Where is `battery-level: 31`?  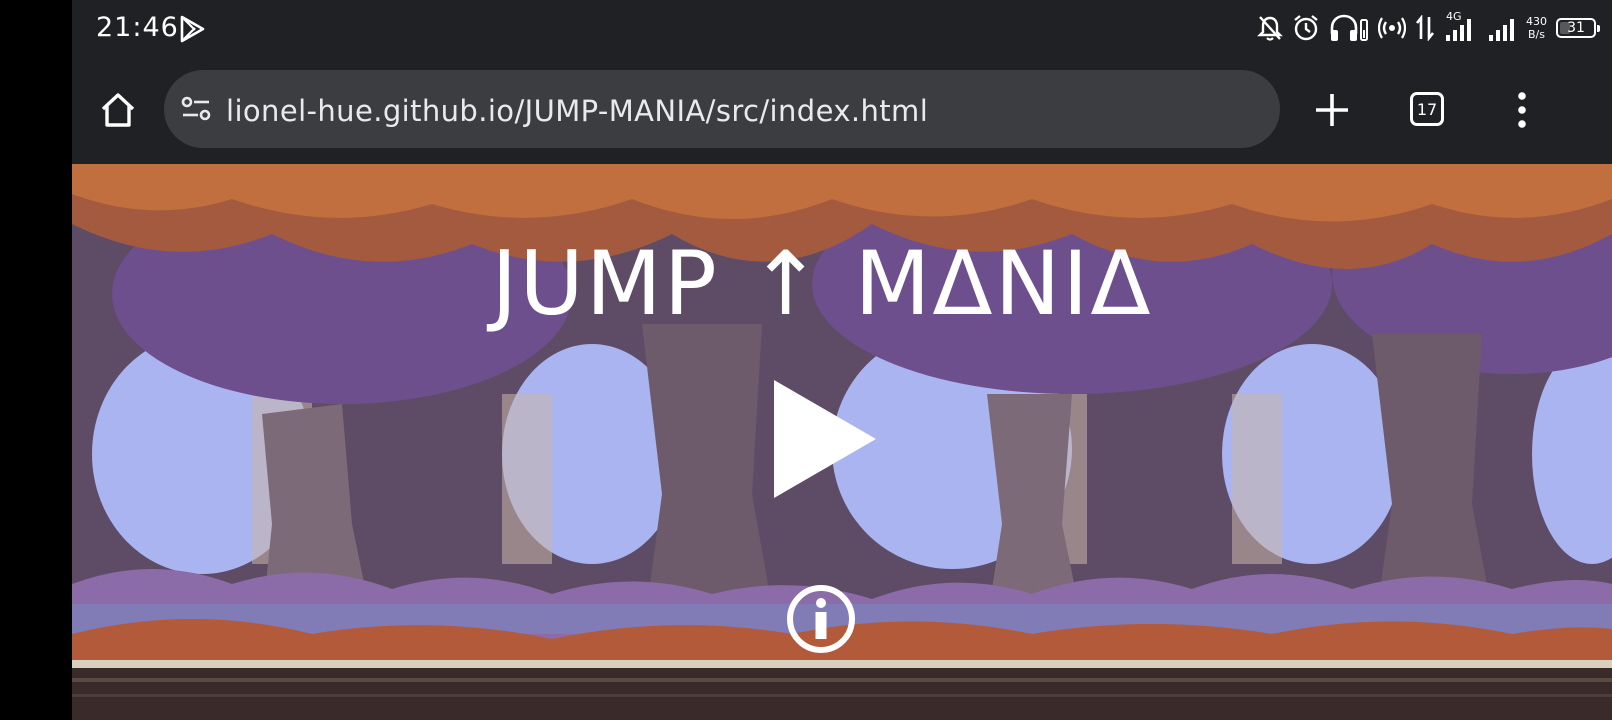
battery-level: 31 is located at coordinates (1576, 28).